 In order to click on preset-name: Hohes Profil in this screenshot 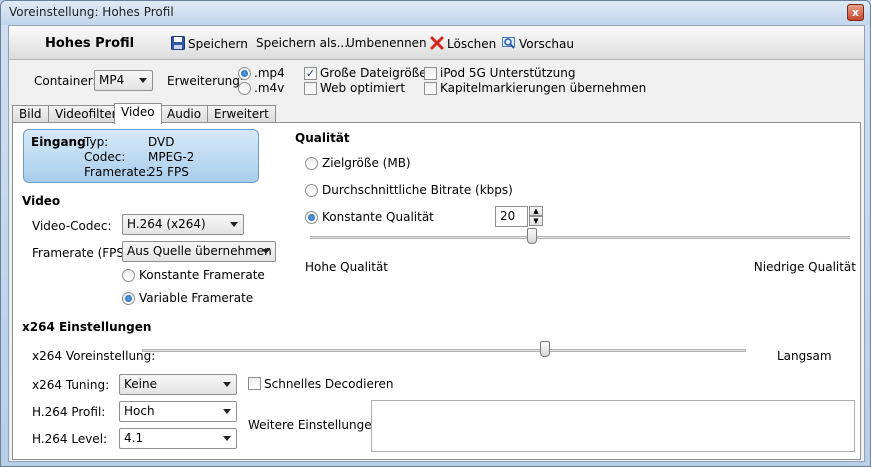, I will do `click(90, 43)`.